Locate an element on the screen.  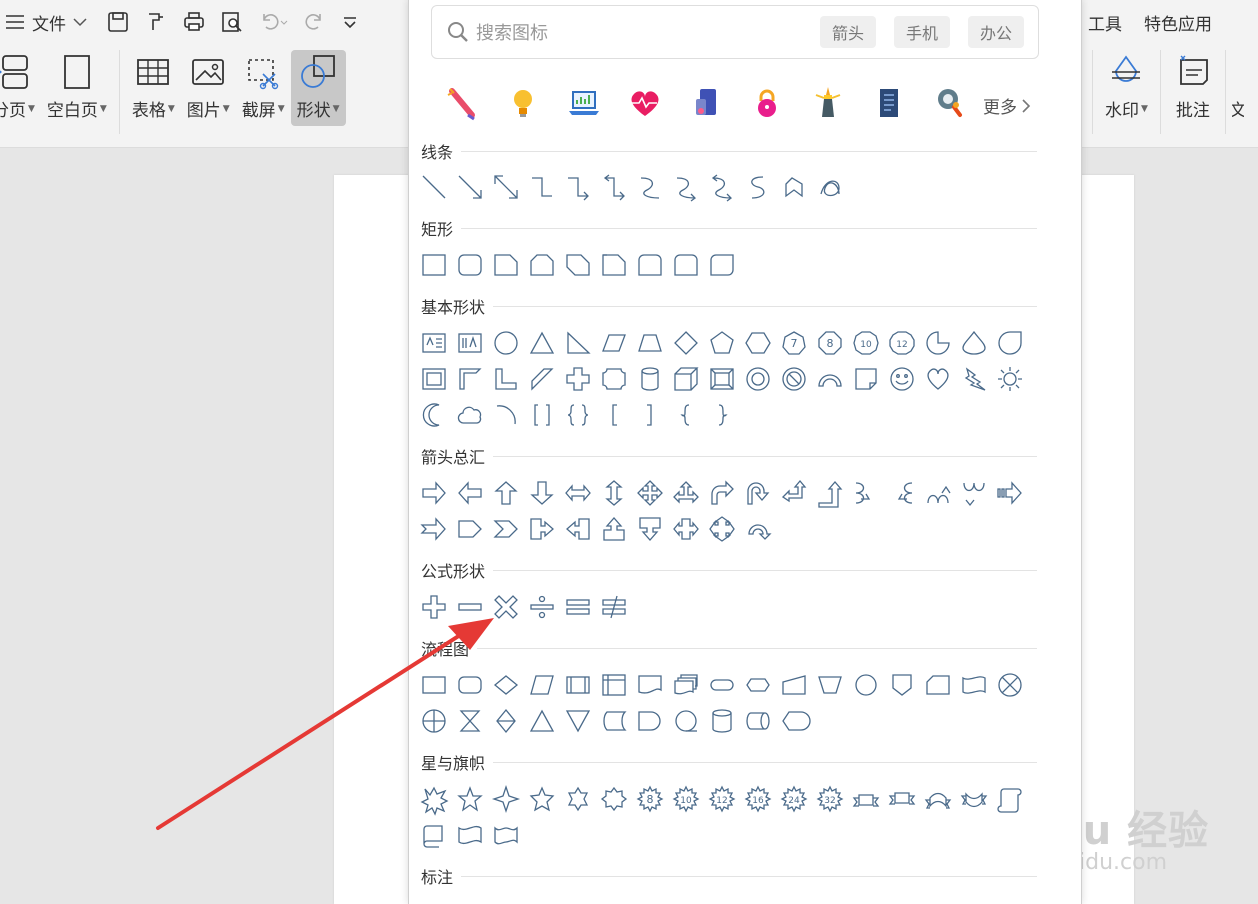
flowchart-shape-fMerge is located at coordinates (578, 721).